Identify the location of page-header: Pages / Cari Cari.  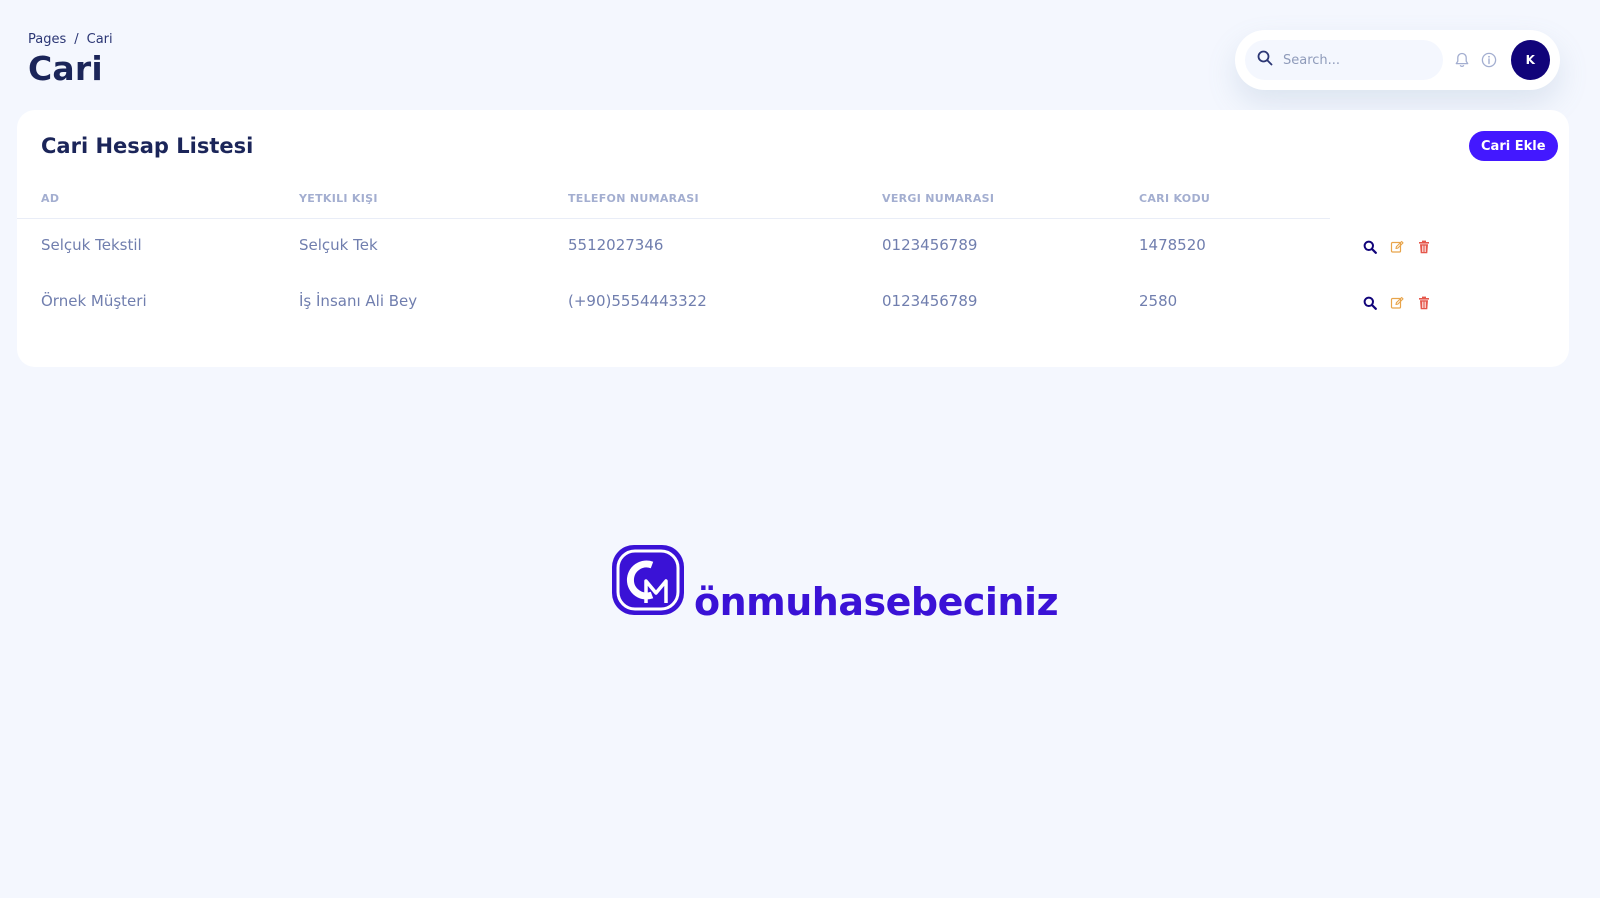
(70, 60).